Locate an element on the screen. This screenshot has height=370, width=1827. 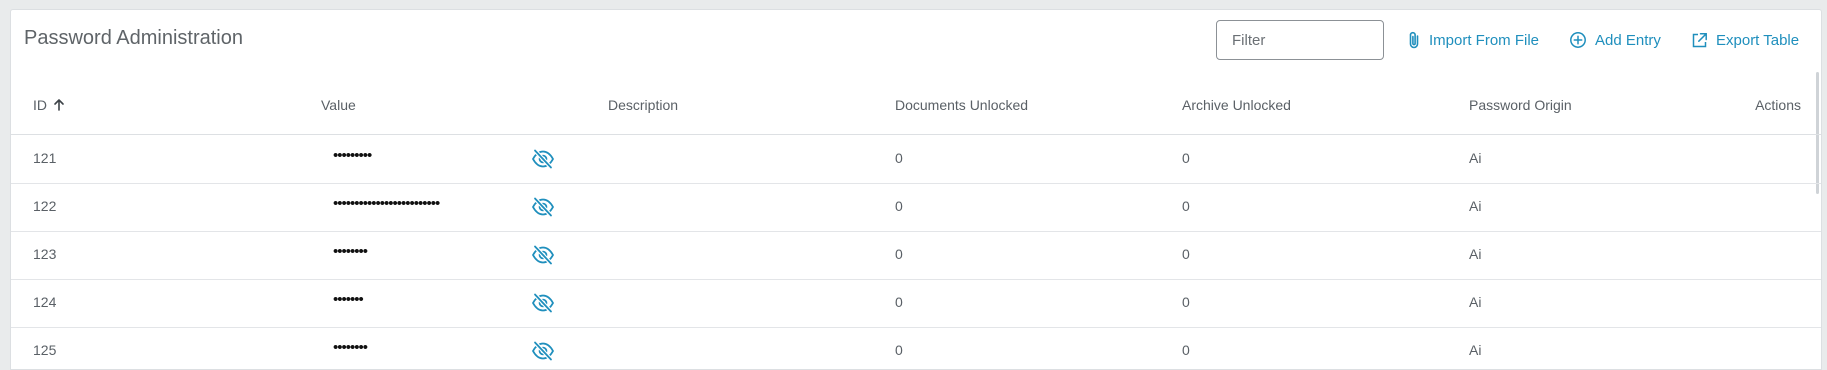
column-header-description: Description is located at coordinates (643, 105).